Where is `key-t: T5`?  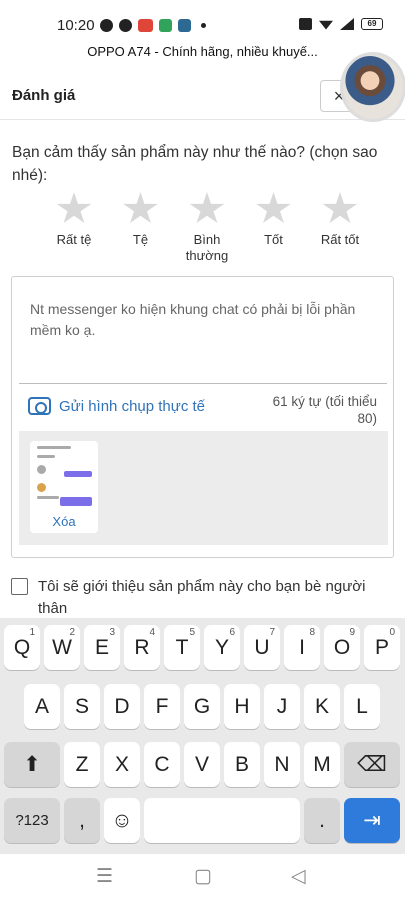 key-t: T5 is located at coordinates (182, 647).